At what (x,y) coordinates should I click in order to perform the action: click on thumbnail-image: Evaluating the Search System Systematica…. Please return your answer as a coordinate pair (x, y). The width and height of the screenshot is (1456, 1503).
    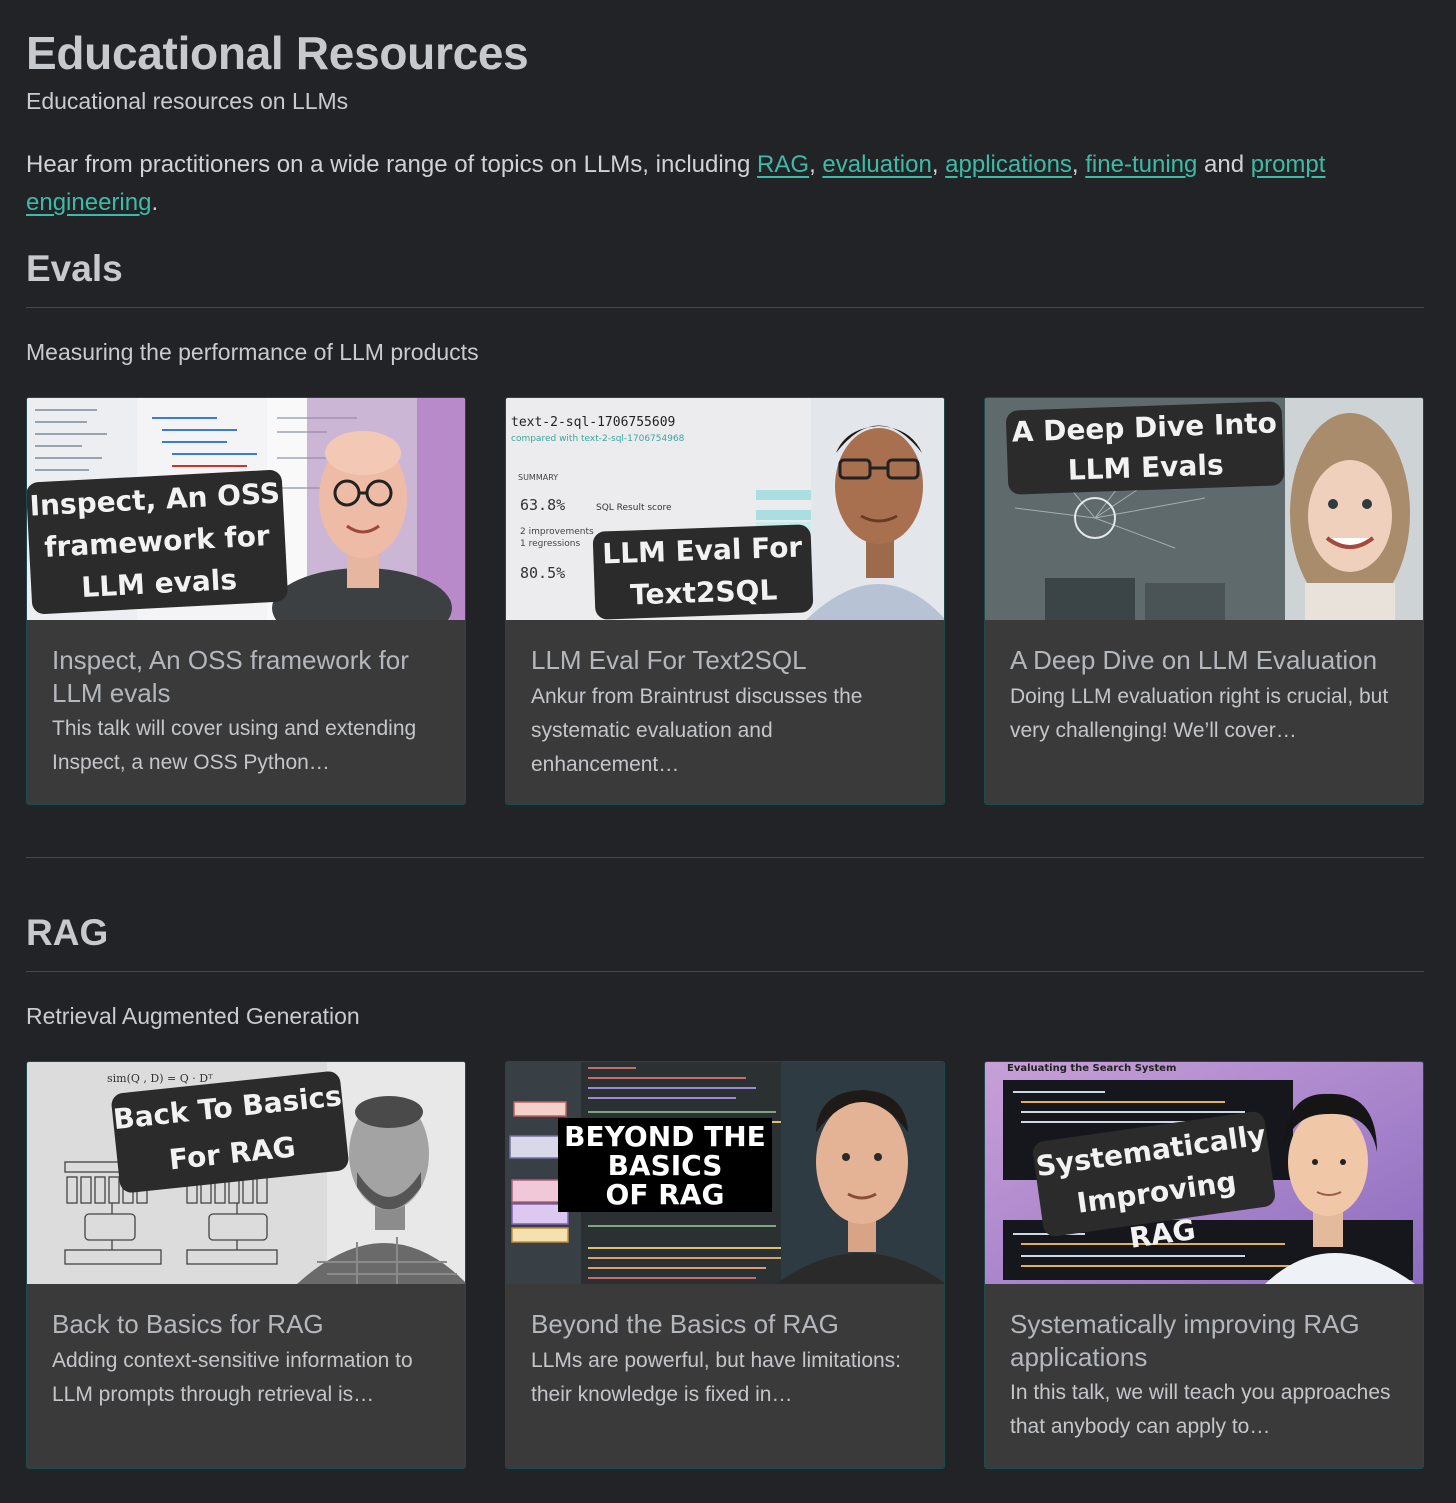
    Looking at the image, I should click on (1204, 1173).